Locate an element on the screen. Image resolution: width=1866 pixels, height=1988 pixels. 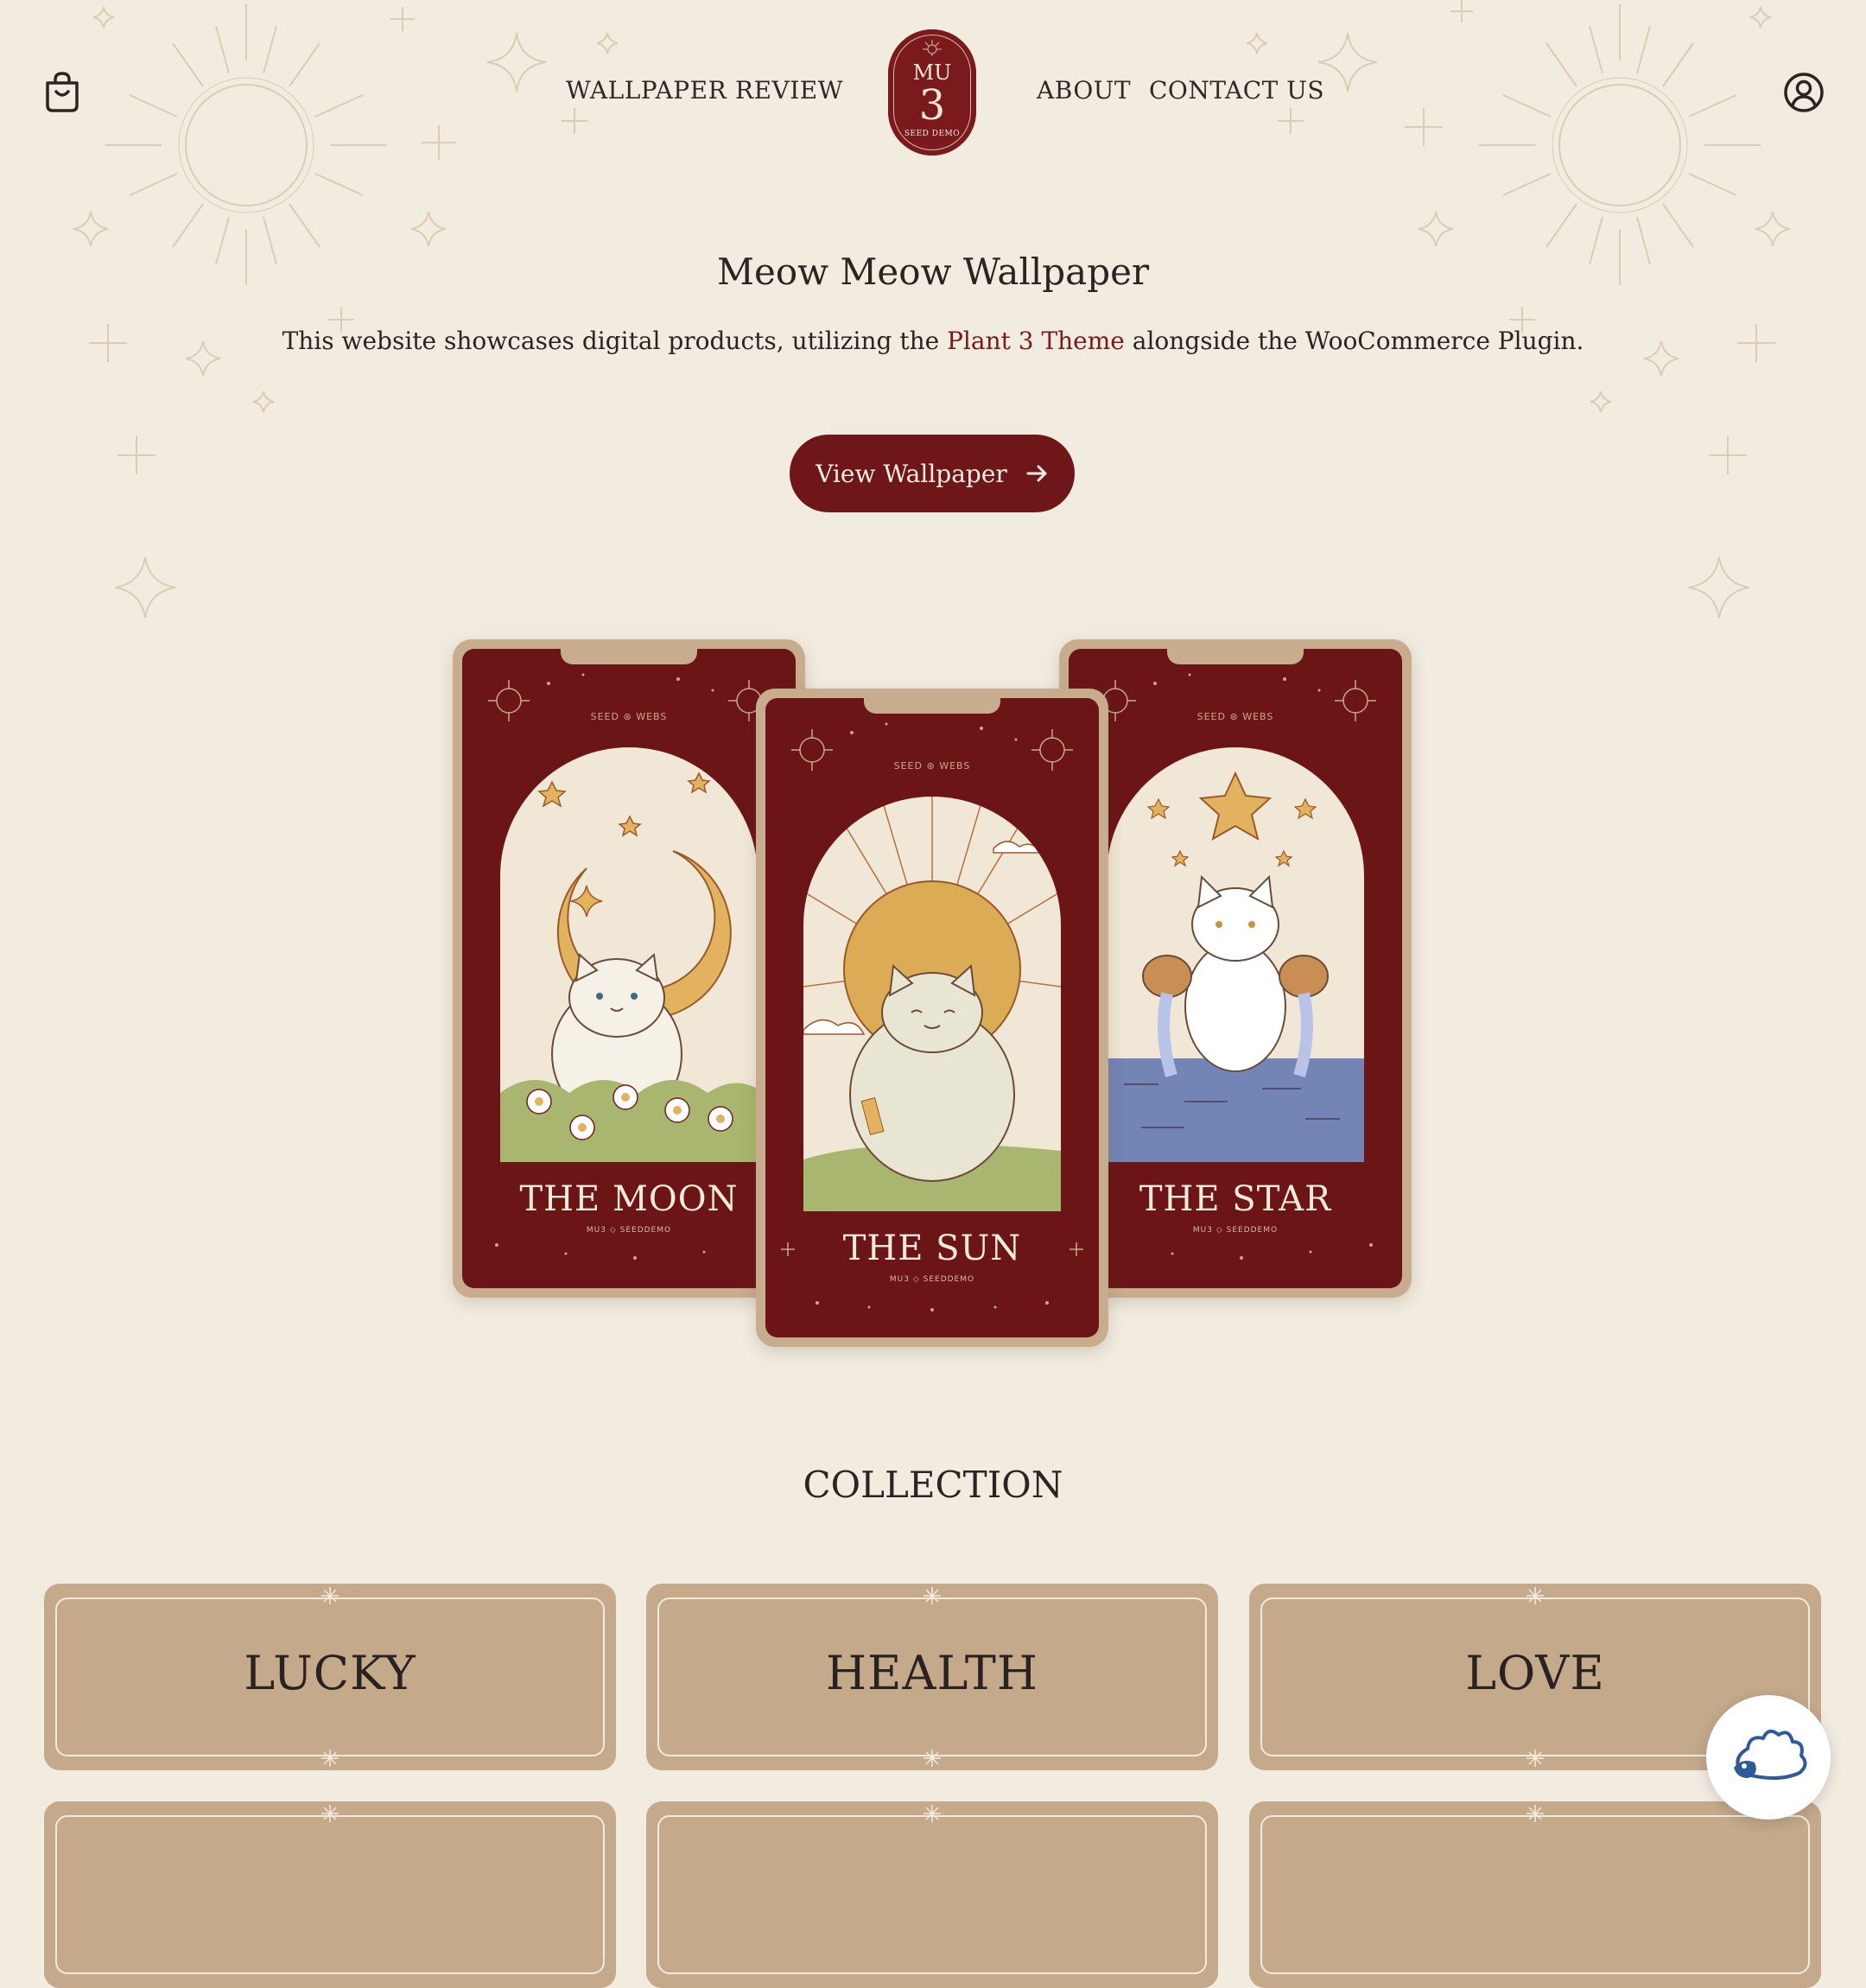
logo-subtitle: SEED DEMO is located at coordinates (933, 134).